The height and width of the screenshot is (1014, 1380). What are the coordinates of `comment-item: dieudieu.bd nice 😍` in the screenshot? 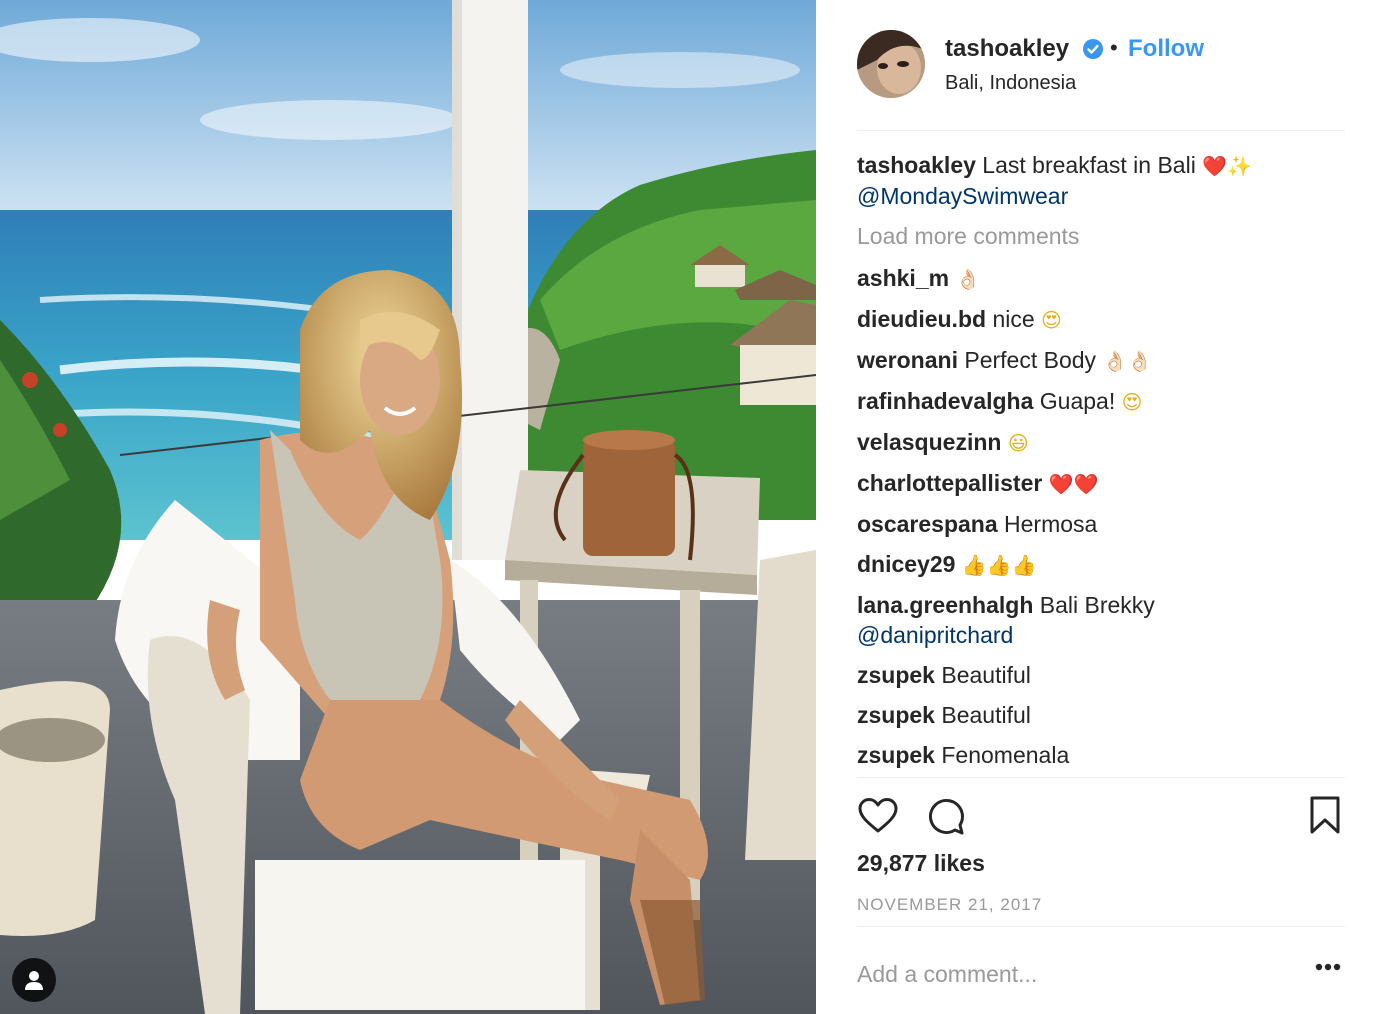 It's located at (1101, 319).